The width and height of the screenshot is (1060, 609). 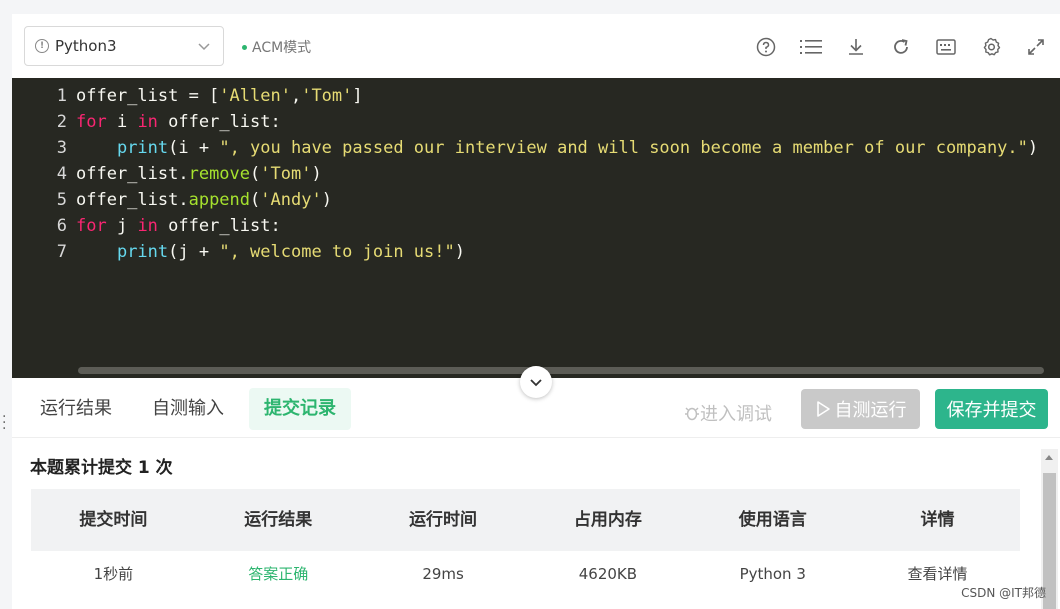 I want to click on code-token: (i +, so click(x=194, y=148).